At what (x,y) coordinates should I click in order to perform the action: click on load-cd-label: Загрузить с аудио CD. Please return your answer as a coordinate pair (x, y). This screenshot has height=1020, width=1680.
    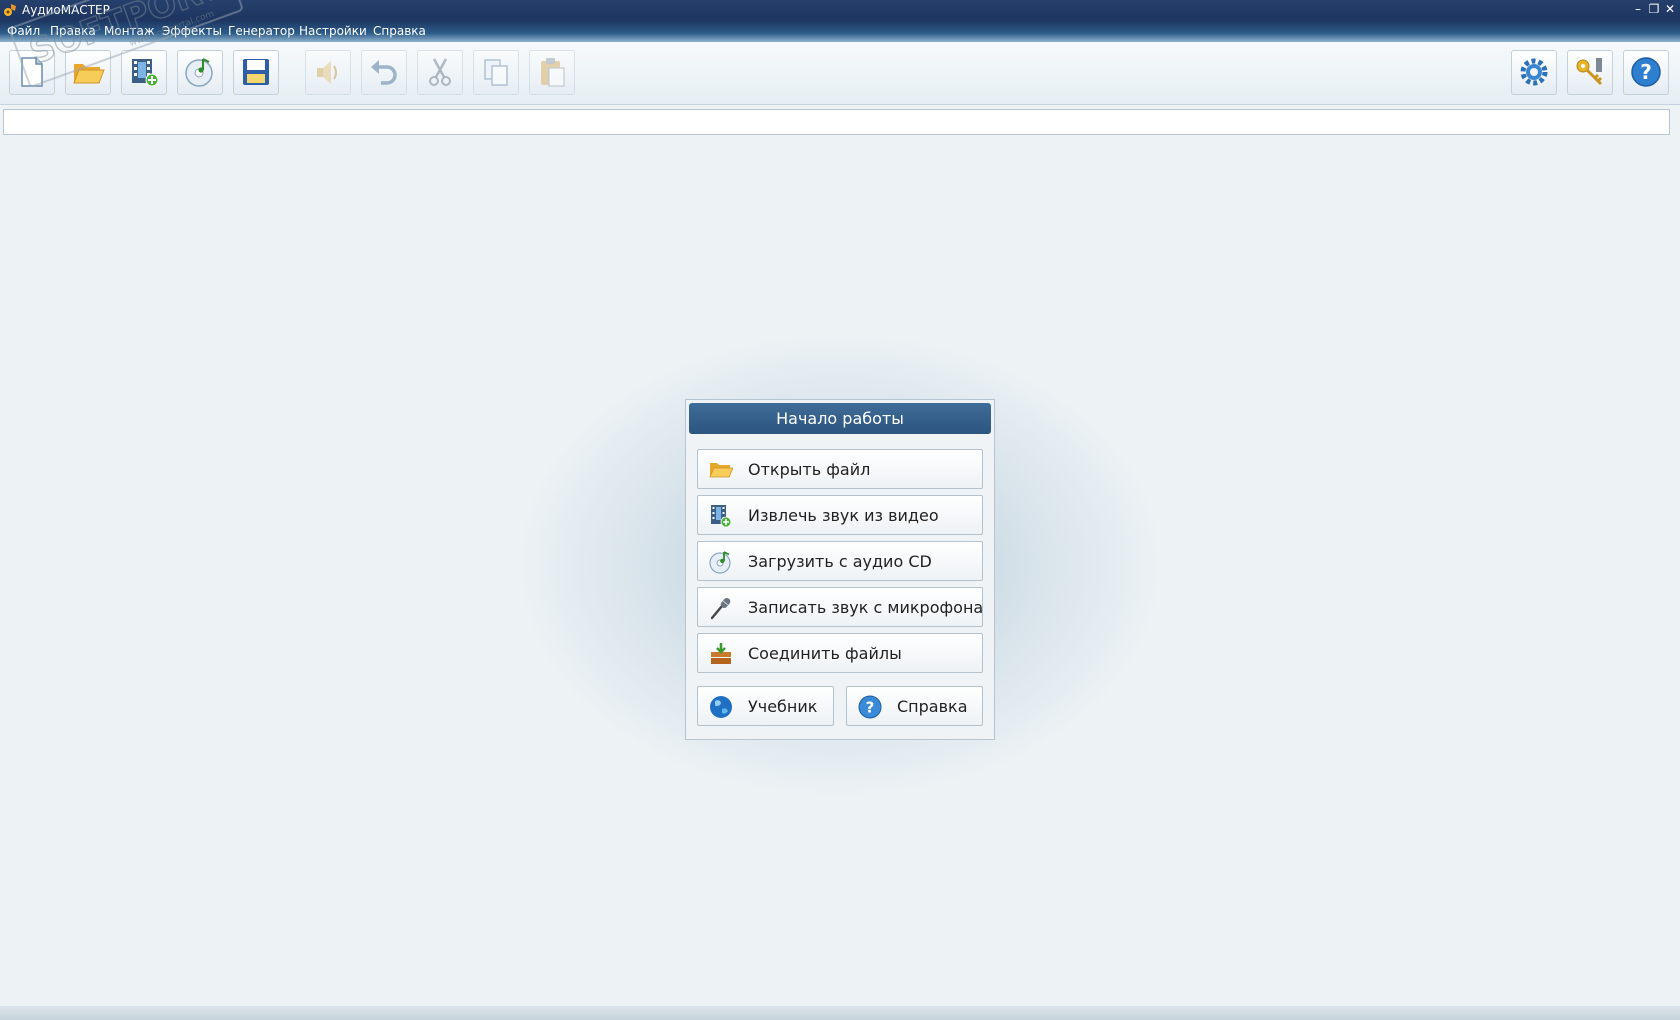
    Looking at the image, I should click on (840, 561).